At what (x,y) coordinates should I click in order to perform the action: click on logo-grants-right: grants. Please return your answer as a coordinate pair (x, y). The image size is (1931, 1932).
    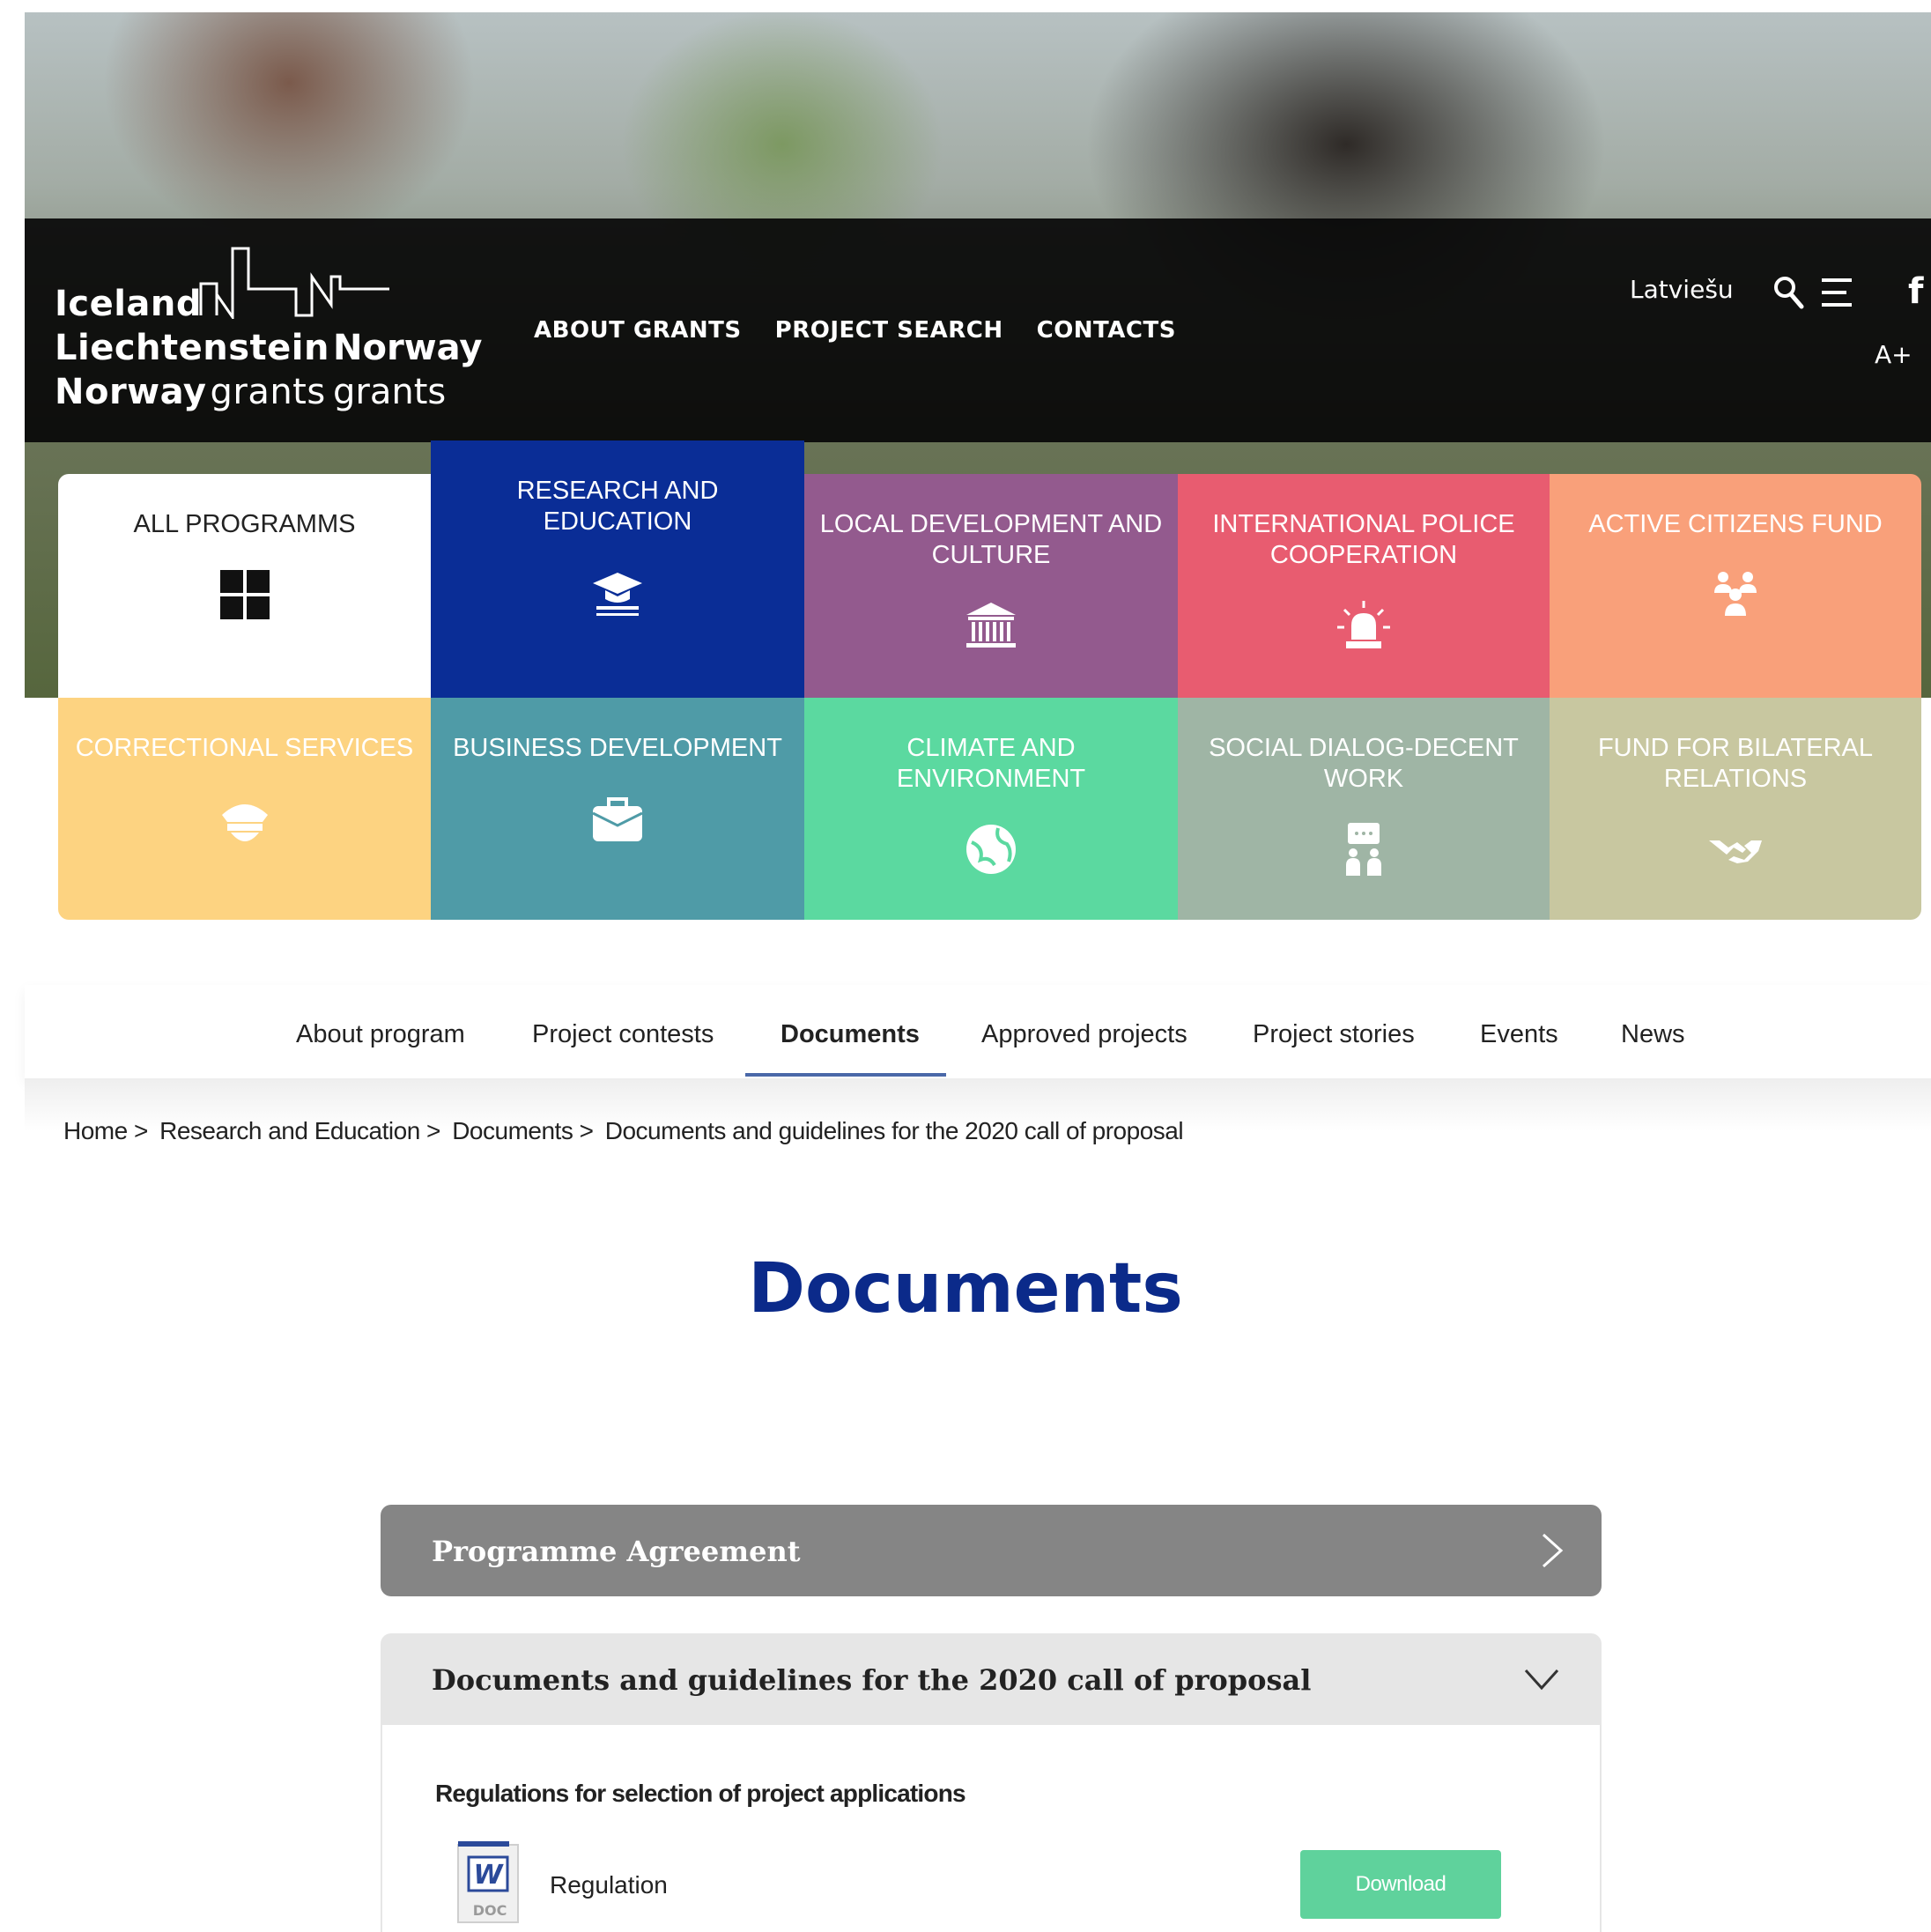
    Looking at the image, I should click on (390, 392).